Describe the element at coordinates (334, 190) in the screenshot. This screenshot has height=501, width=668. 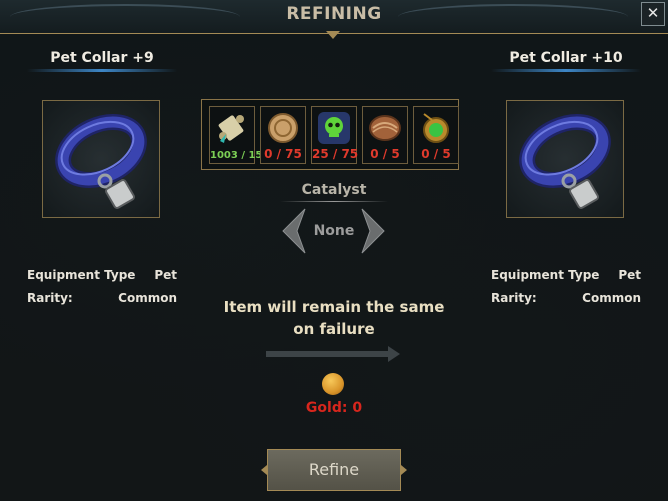
I see `catalyst-label: Catalyst` at that location.